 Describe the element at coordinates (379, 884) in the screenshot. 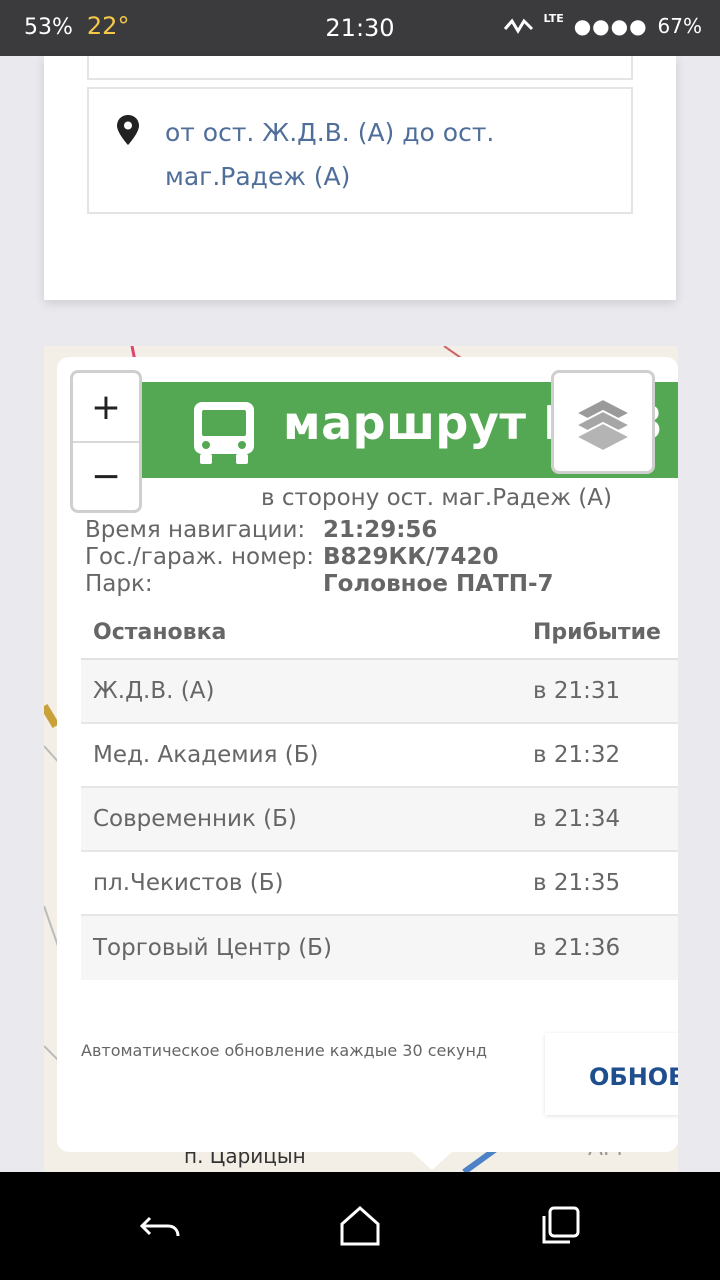

I see `table-row: пл.Чекистов (Б) в 21:35` at that location.